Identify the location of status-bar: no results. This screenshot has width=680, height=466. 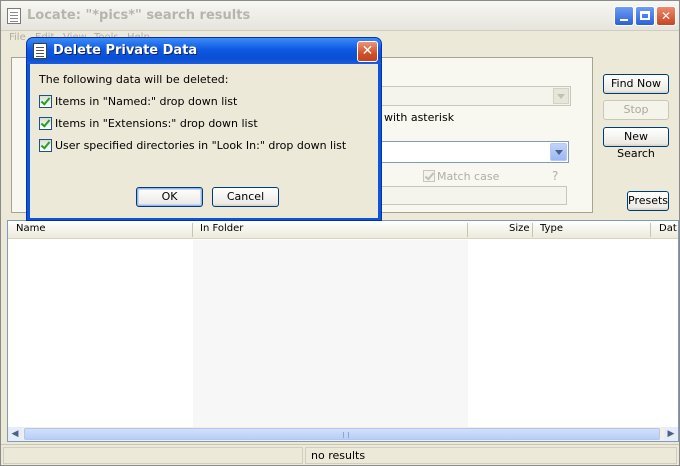
(340, 454).